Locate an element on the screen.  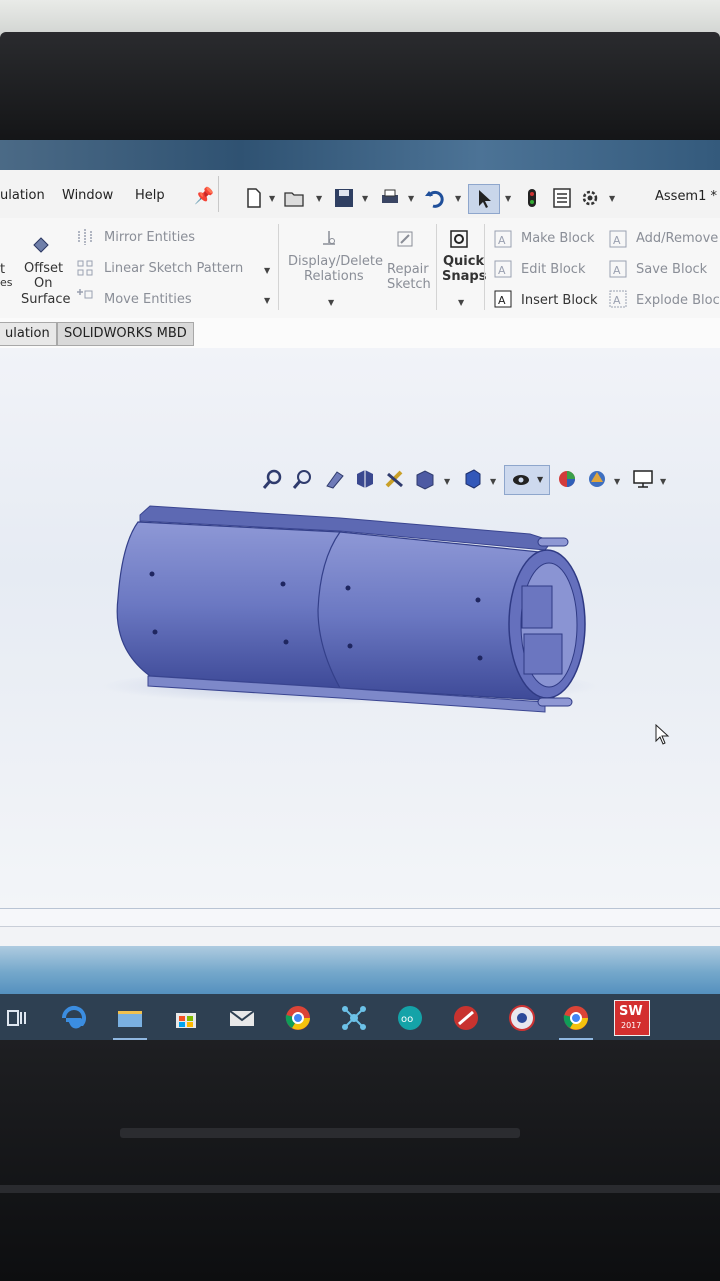
traffic-light-icon is located at coordinates (532, 198).